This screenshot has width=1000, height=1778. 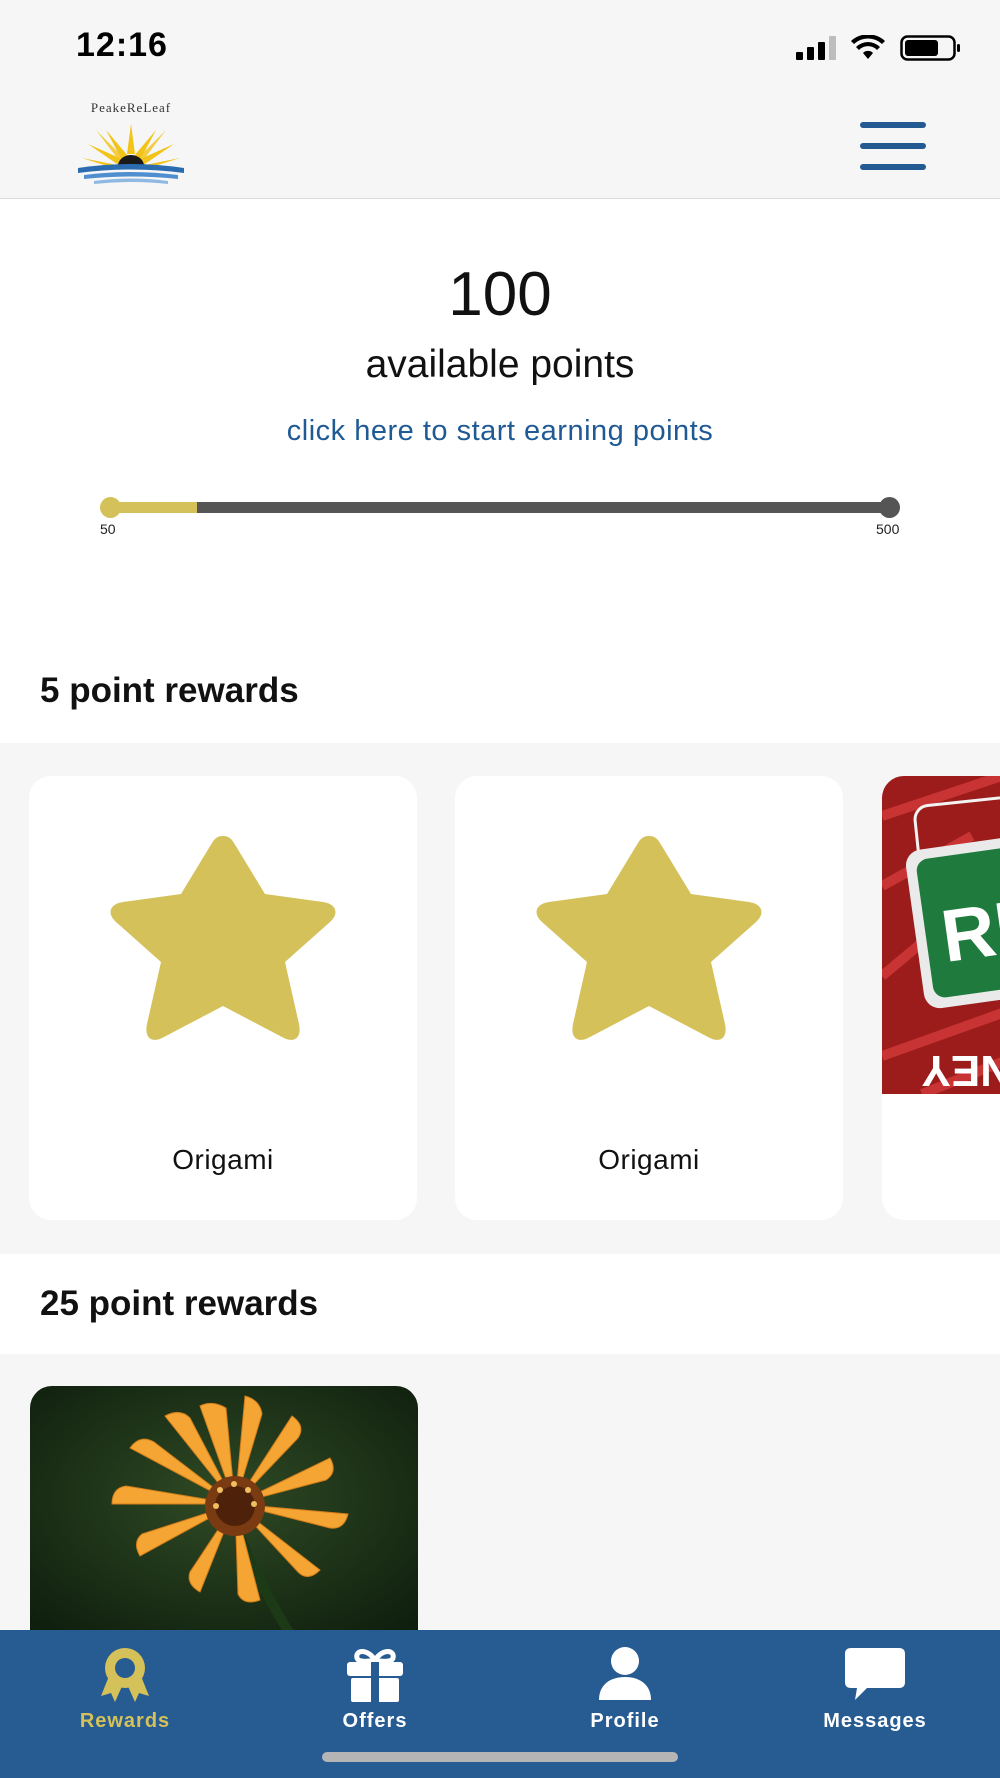 I want to click on reward-card, so click(x=224, y=1508).